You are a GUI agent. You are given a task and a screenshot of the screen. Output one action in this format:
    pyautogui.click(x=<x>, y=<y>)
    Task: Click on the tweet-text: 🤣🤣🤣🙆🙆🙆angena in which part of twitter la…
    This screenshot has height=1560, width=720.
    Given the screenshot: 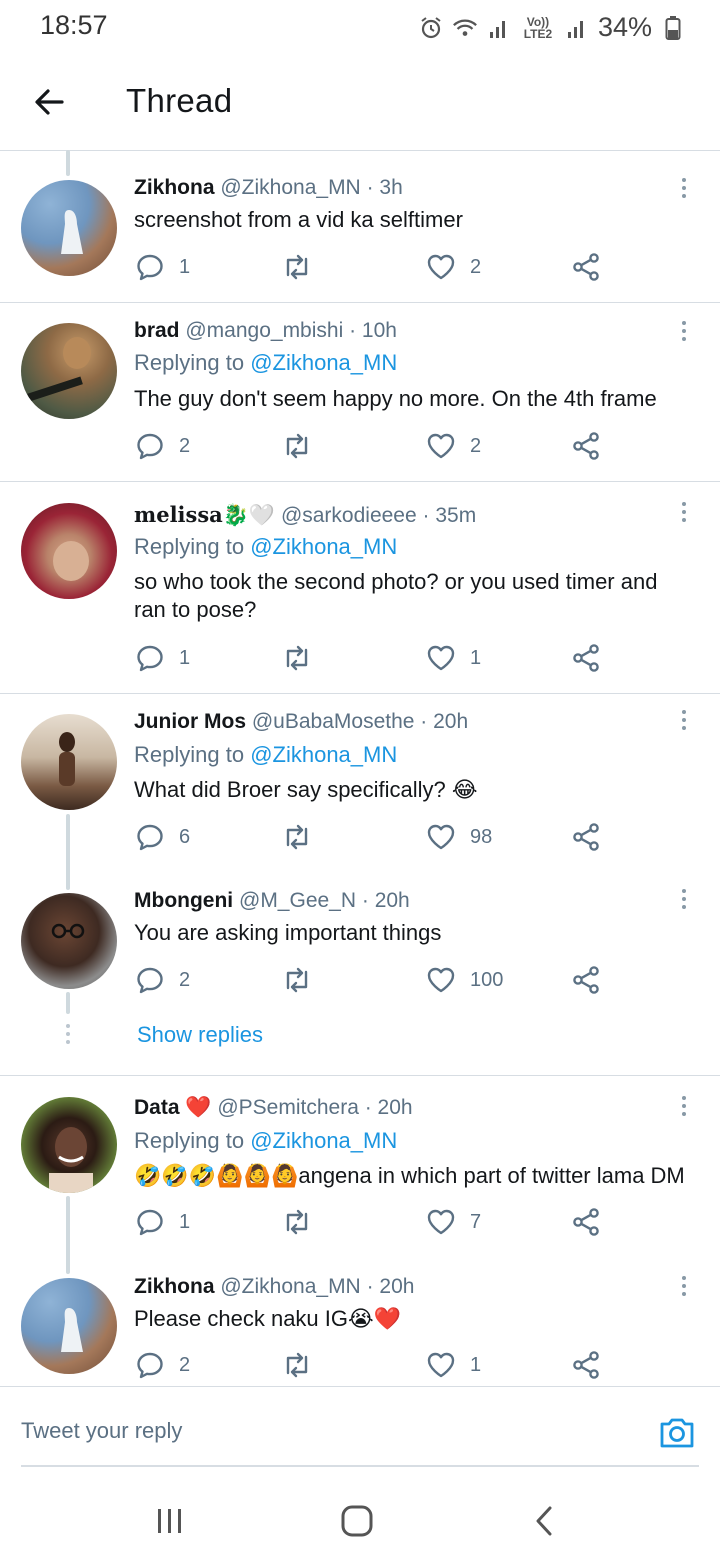 What is the action you would take?
    pyautogui.click(x=409, y=1175)
    